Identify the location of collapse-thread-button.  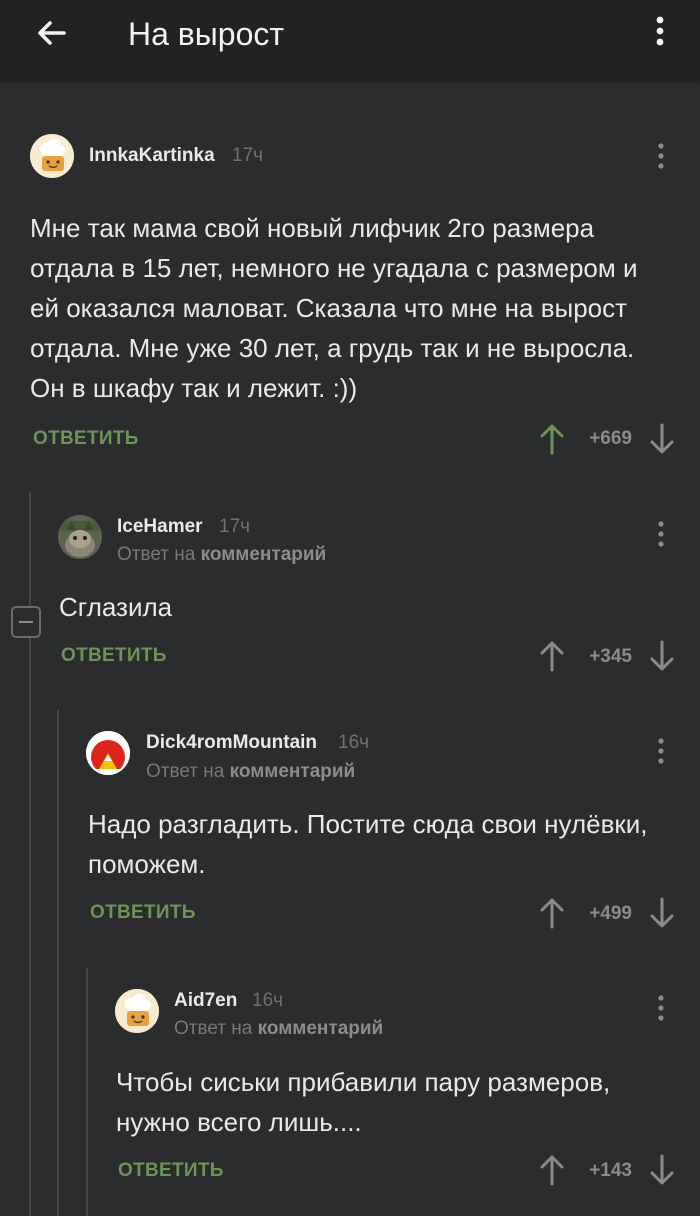
(26, 622).